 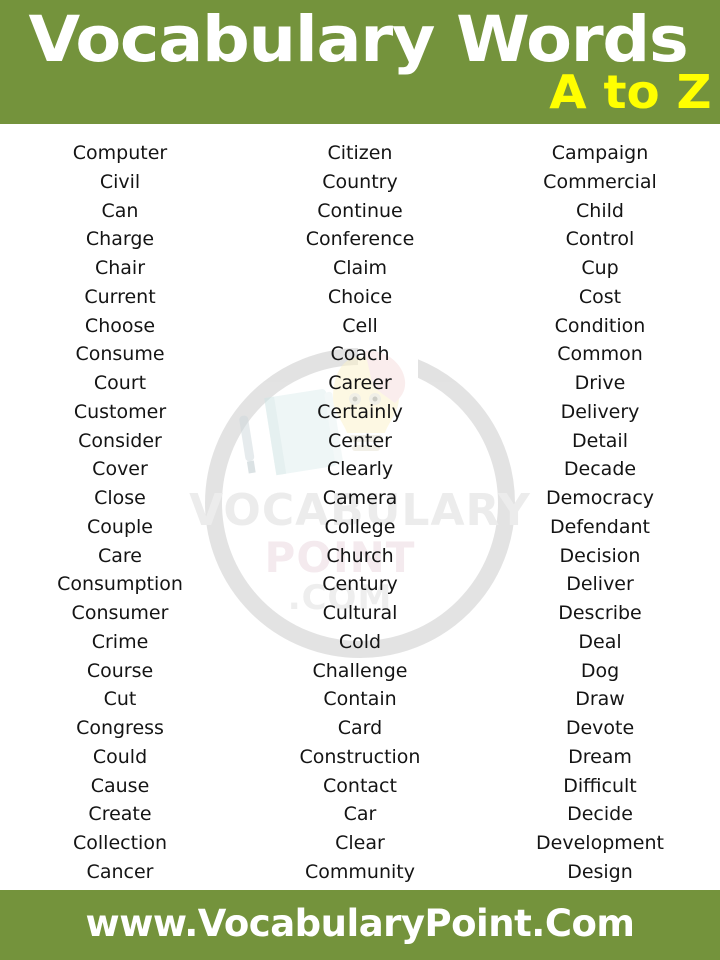 I want to click on word-item: College, so click(x=360, y=526).